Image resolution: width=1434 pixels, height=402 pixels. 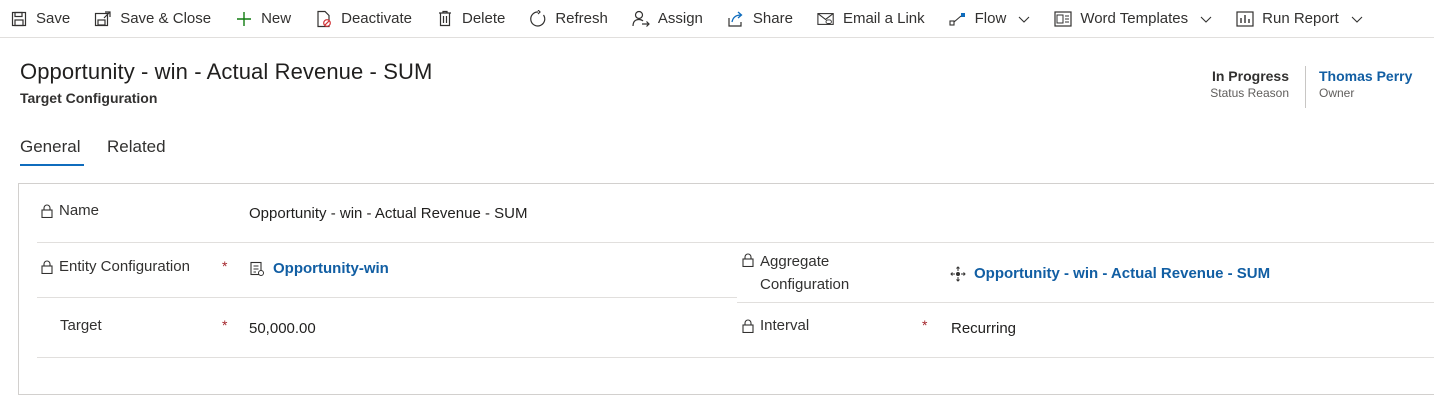 I want to click on target-label: Target, so click(x=81, y=325).